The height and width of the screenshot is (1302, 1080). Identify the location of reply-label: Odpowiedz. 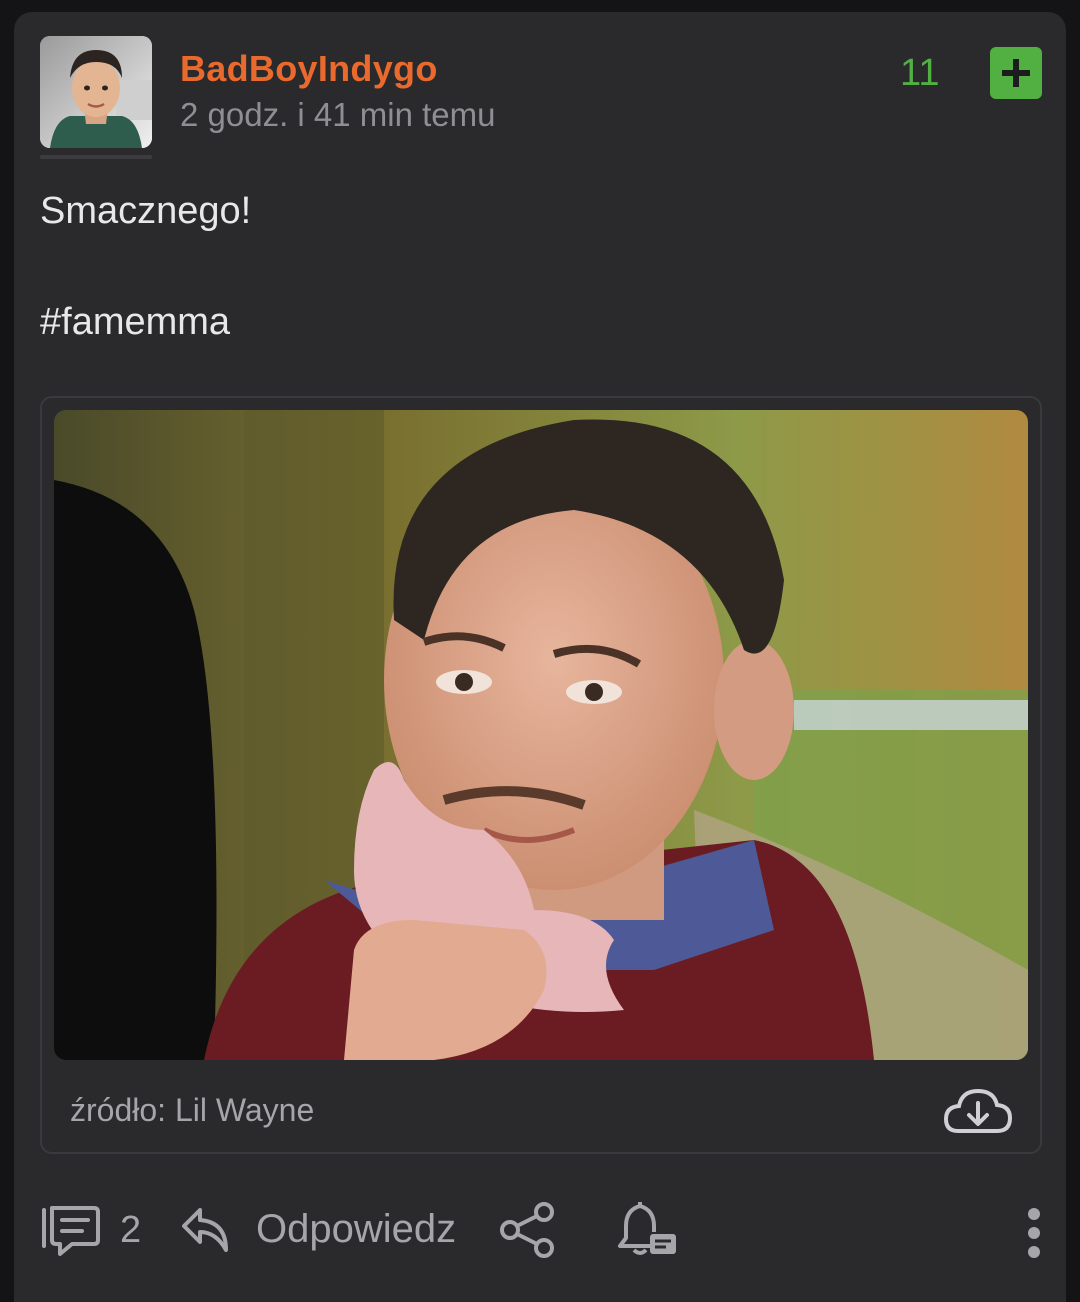
(356, 1228).